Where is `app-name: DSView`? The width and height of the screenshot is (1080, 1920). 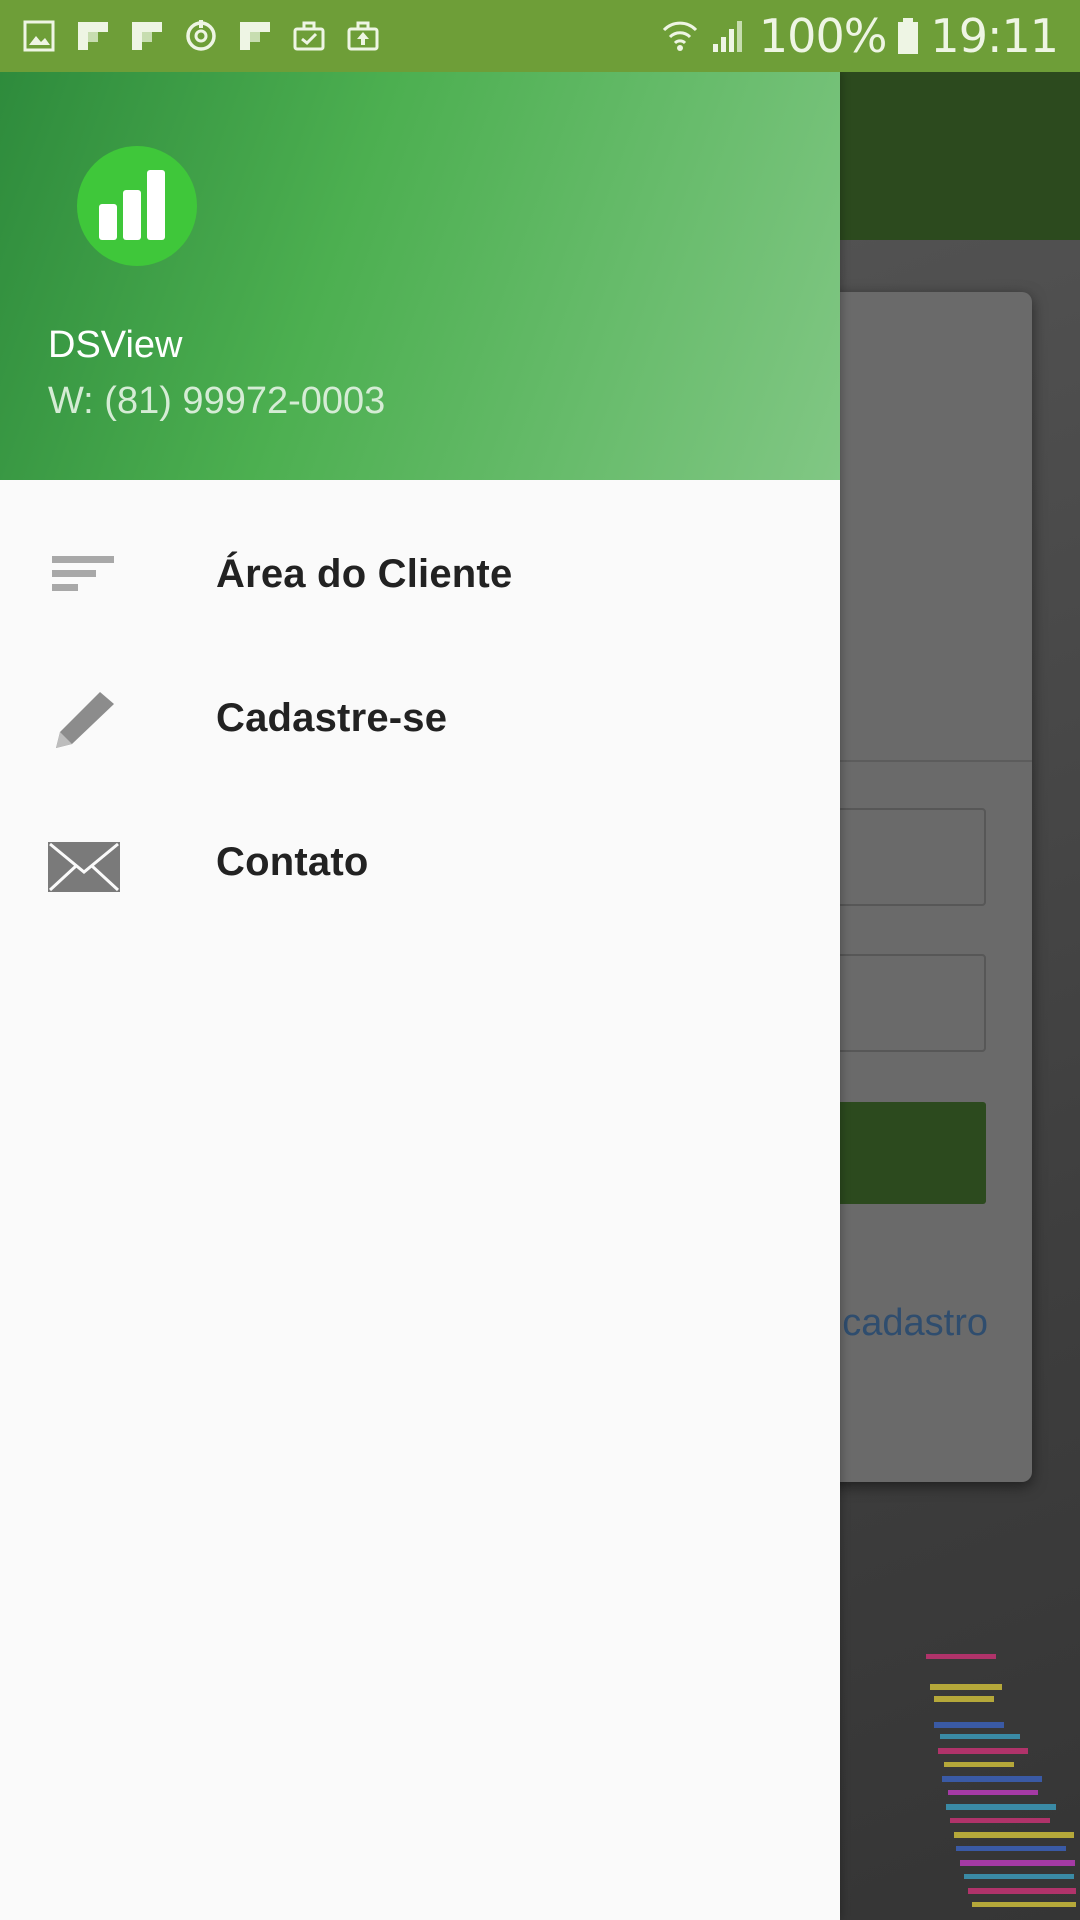 app-name: DSView is located at coordinates (115, 345).